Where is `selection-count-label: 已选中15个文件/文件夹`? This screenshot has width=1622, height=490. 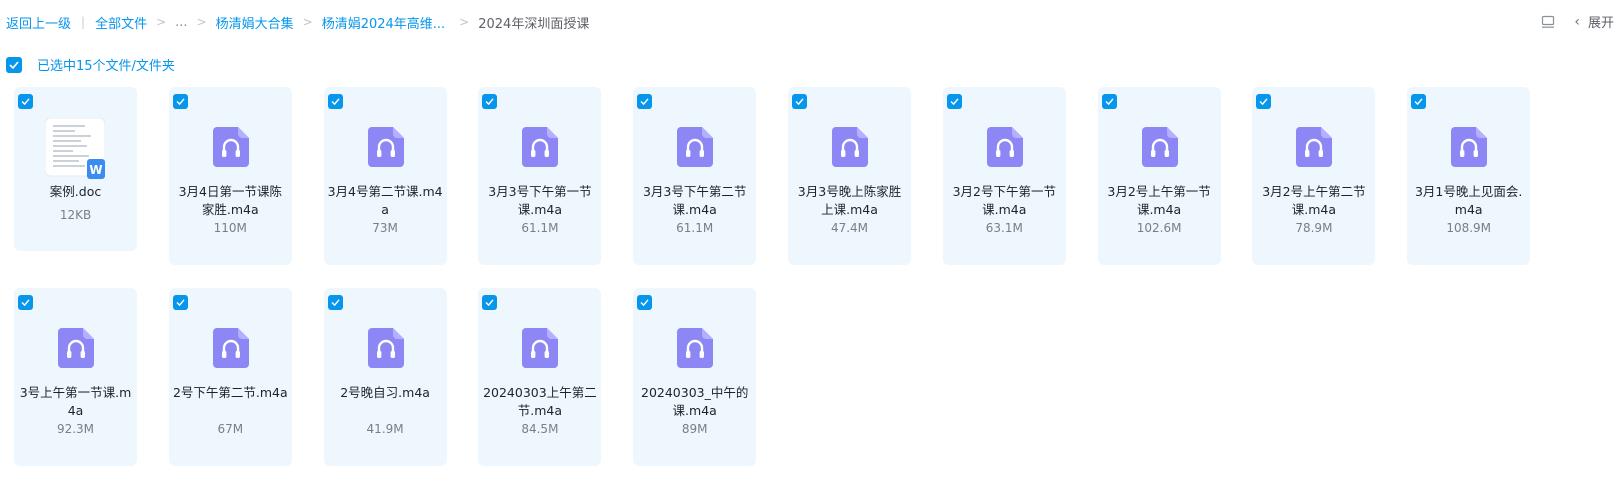 selection-count-label: 已选中15个文件/文件夹 is located at coordinates (106, 66).